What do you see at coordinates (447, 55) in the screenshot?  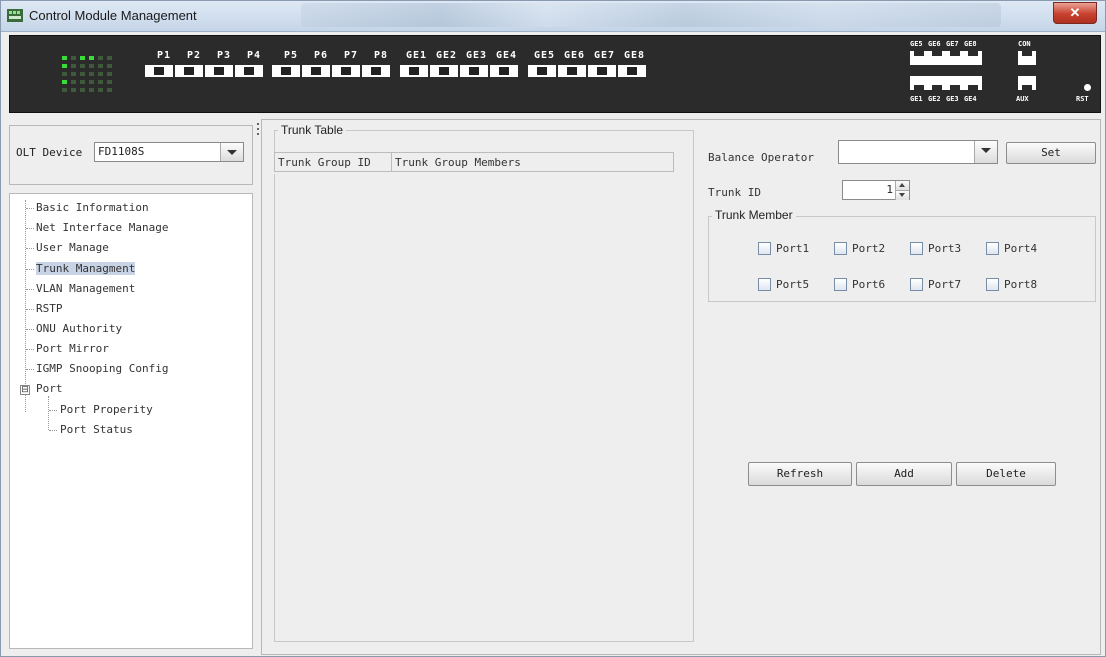 I see `port-label: GE2` at bounding box center [447, 55].